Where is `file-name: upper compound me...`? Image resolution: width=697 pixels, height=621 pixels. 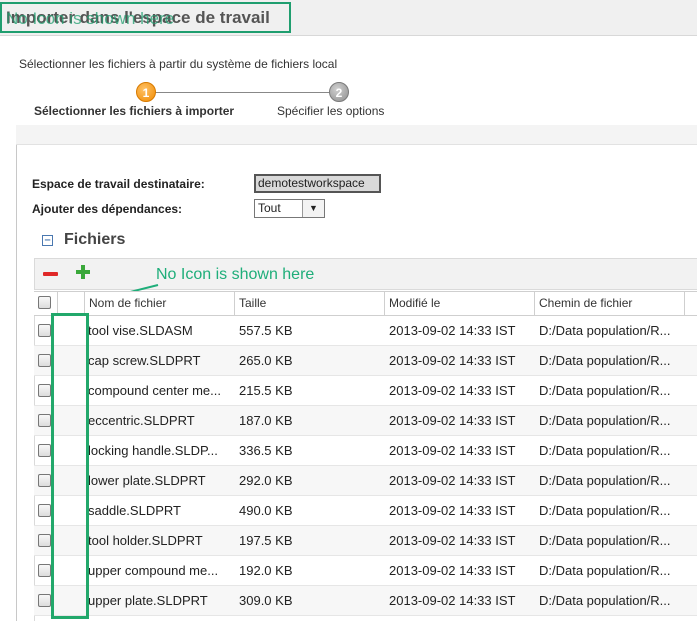 file-name: upper compound me... is located at coordinates (153, 570).